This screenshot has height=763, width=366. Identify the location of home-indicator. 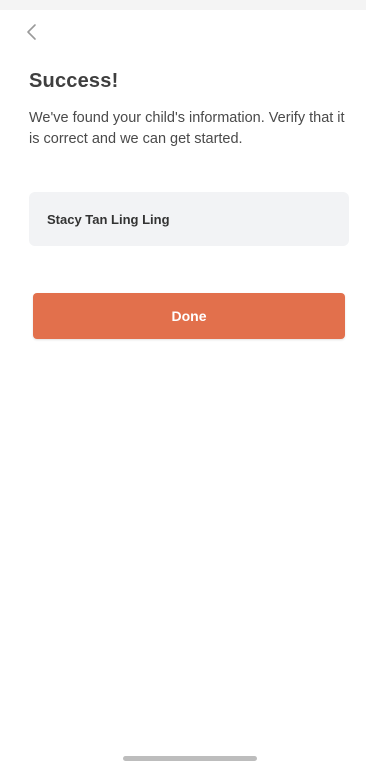
(190, 758).